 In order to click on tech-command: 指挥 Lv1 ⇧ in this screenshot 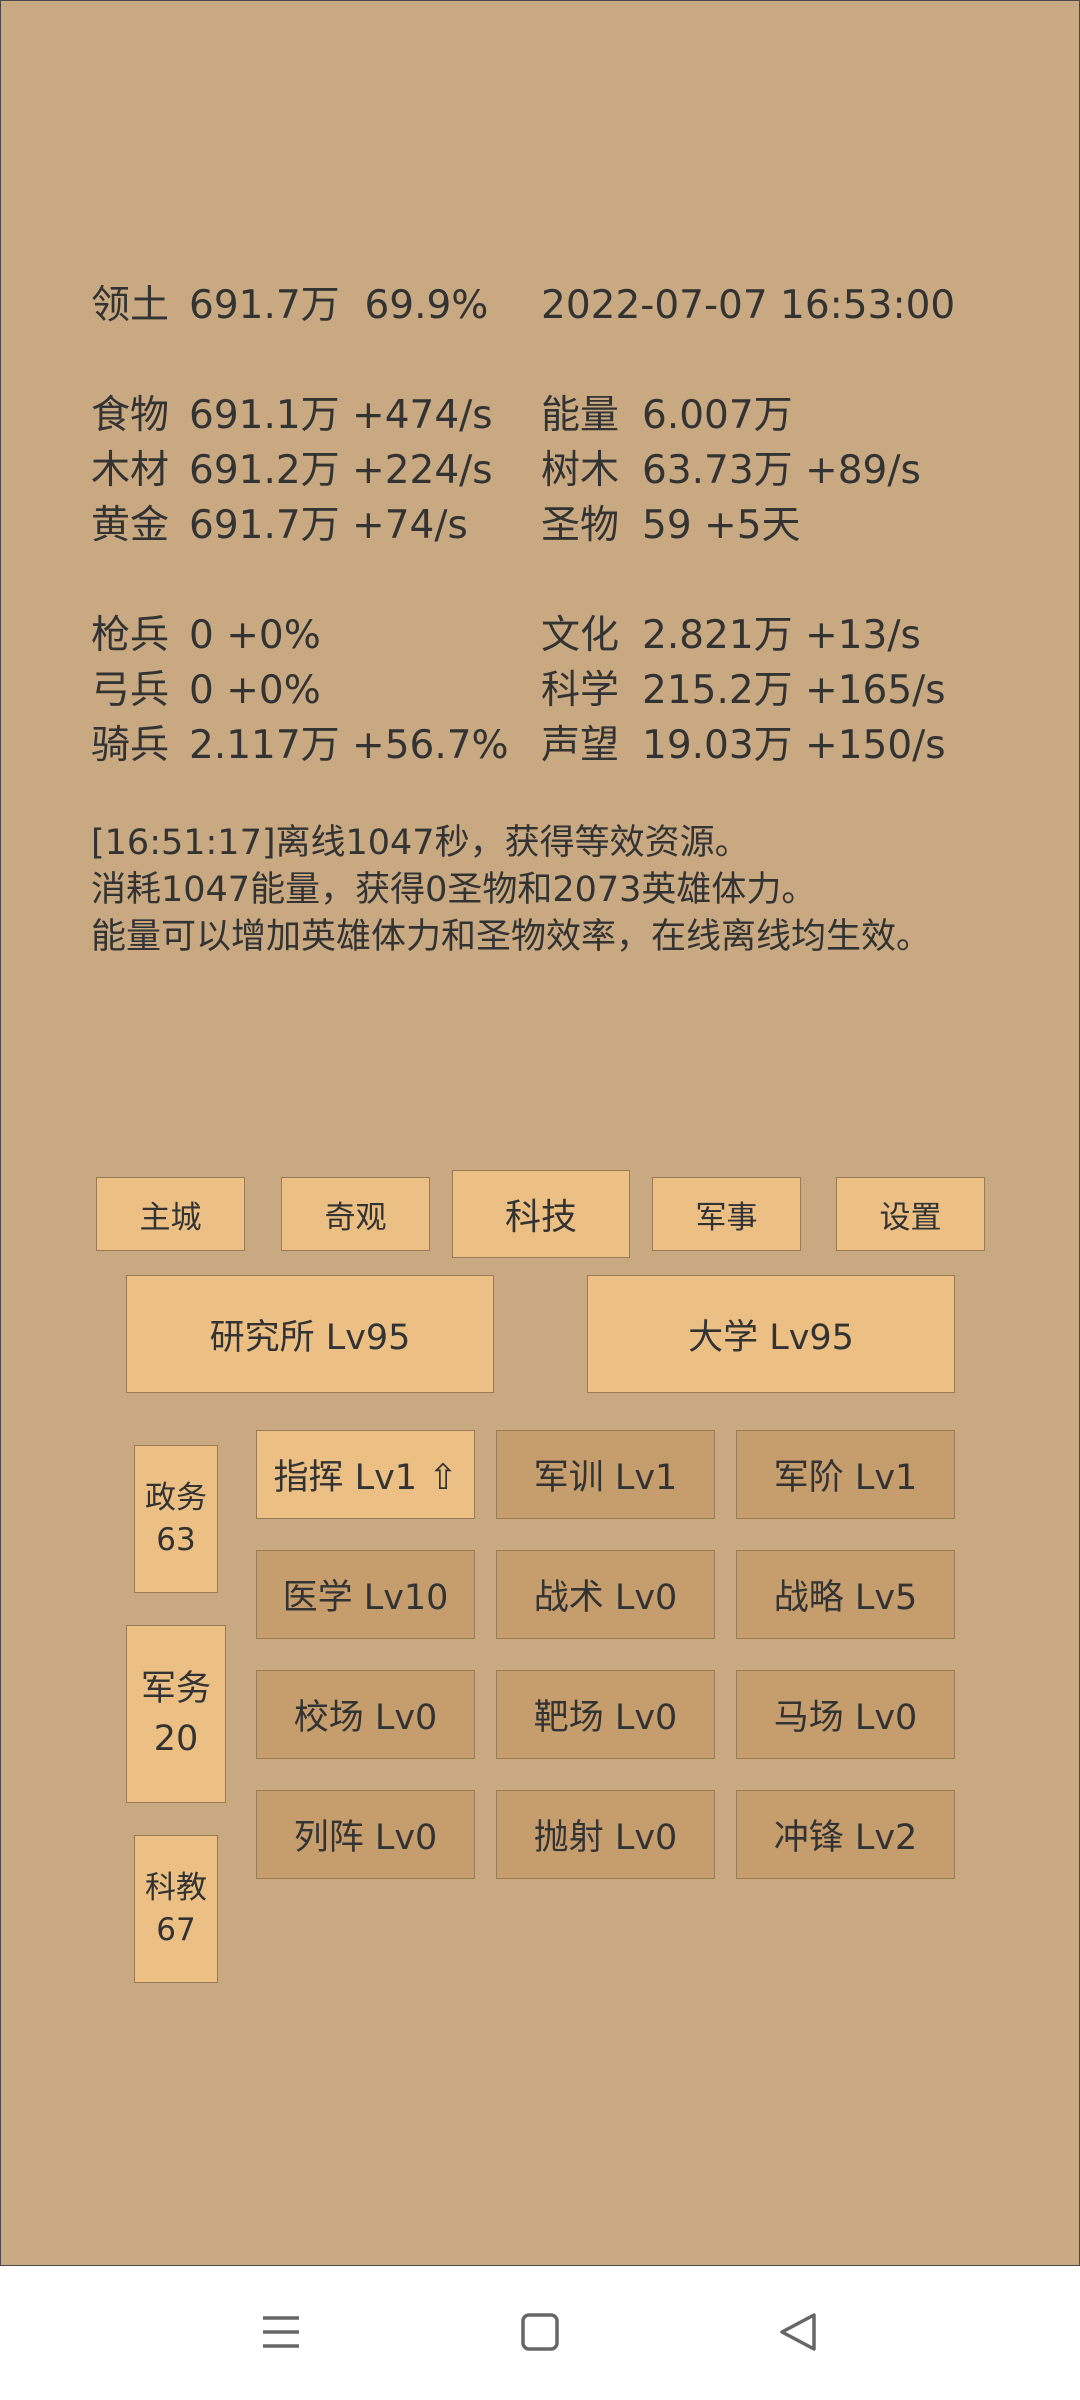, I will do `click(365, 1474)`.